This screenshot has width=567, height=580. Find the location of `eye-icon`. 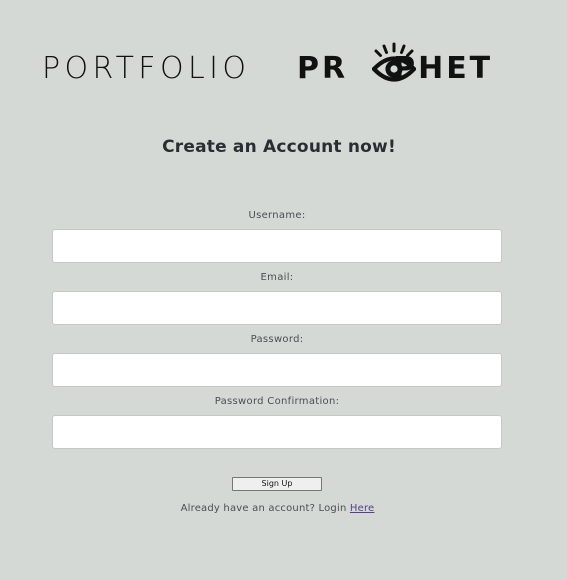

eye-icon is located at coordinates (394, 62).